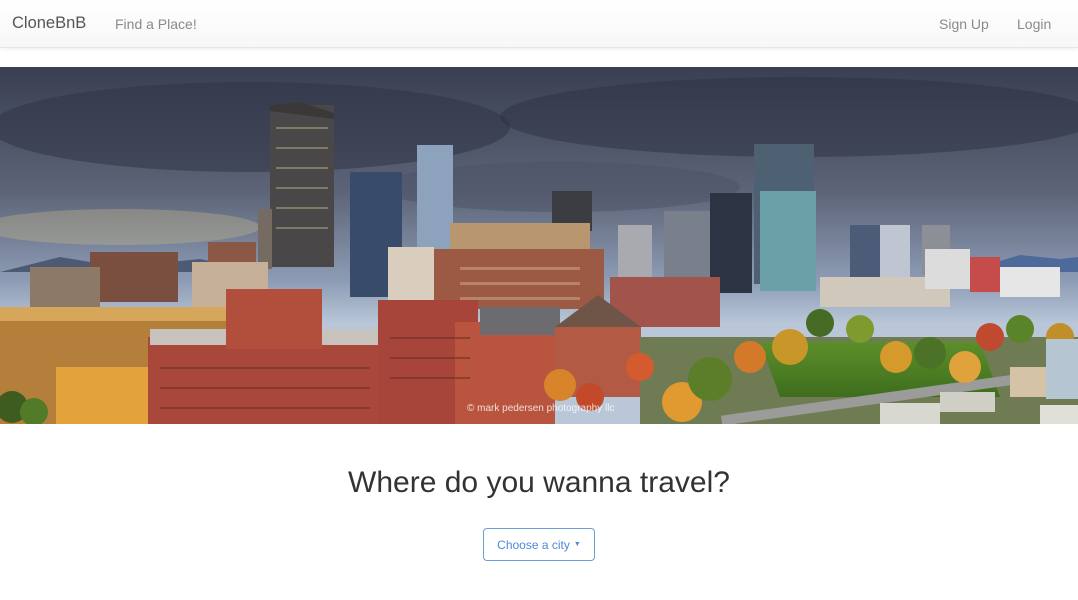 This screenshot has width=1078, height=600. I want to click on photo-credit: © mark pedersen photography llc, so click(541, 408).